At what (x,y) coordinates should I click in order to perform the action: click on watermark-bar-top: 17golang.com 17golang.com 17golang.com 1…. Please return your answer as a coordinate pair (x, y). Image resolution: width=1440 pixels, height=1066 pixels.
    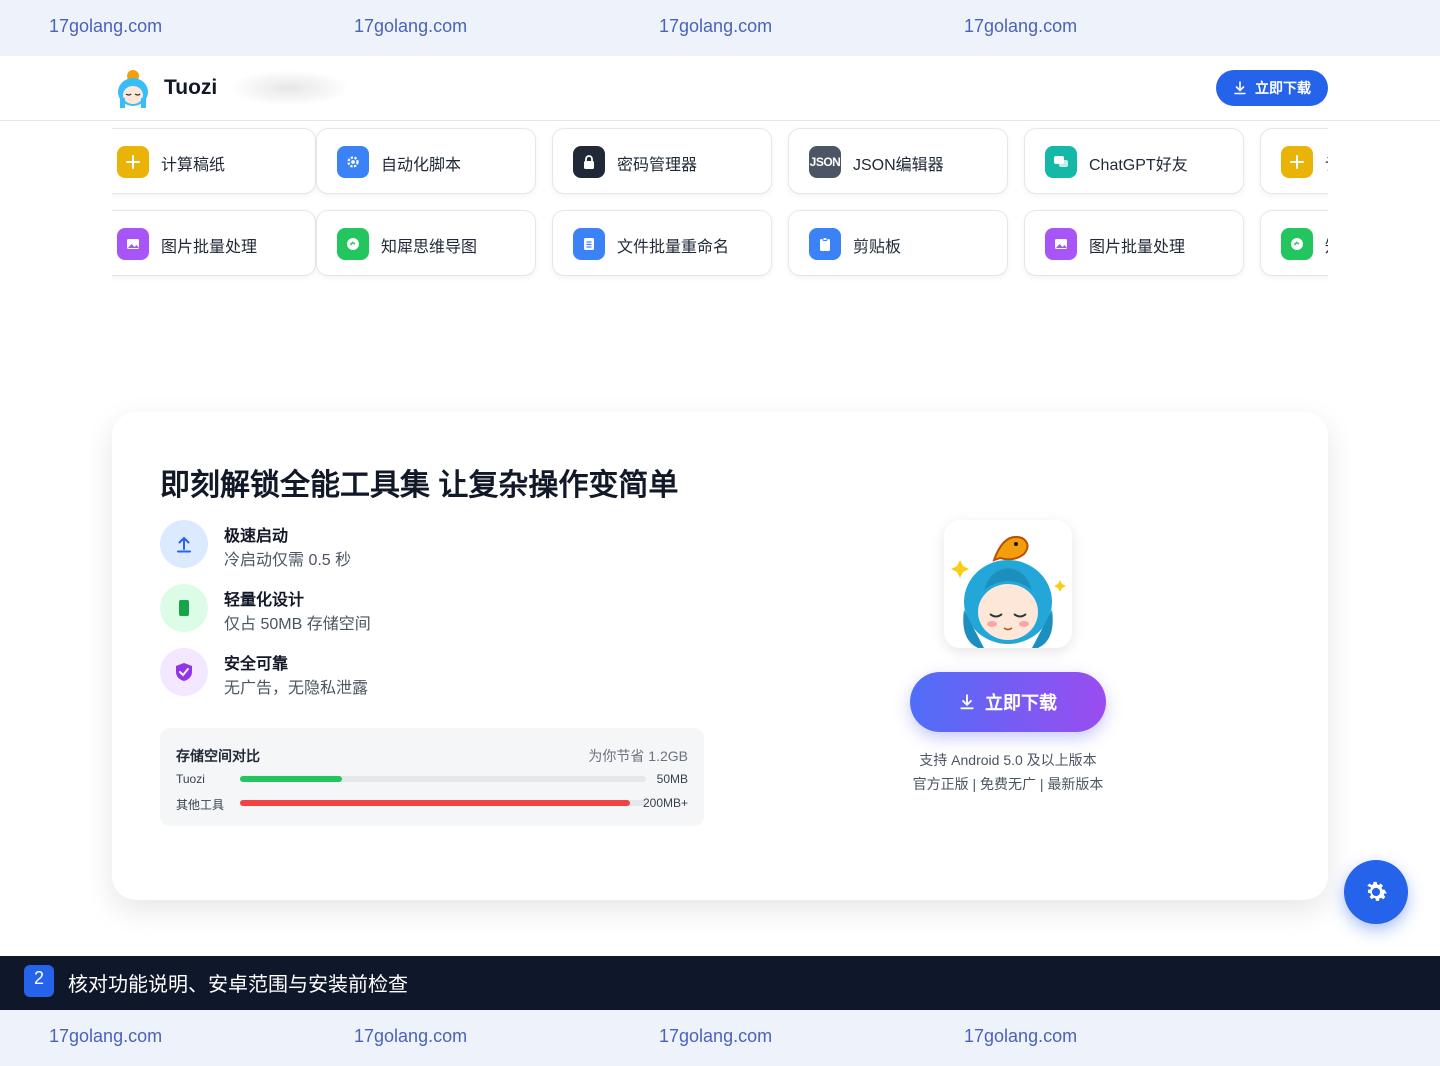
    Looking at the image, I should click on (720, 28).